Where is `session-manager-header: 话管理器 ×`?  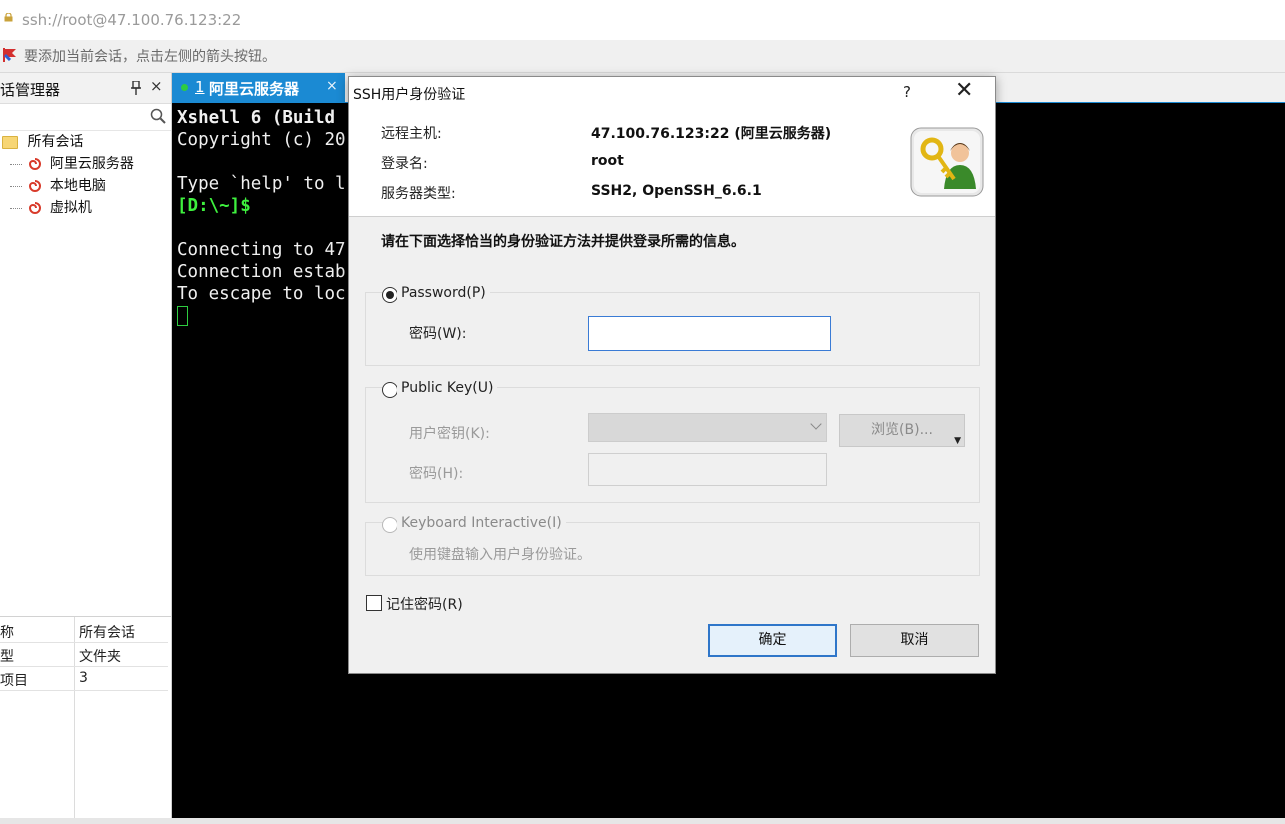 session-manager-header: 话管理器 × is located at coordinates (85, 88).